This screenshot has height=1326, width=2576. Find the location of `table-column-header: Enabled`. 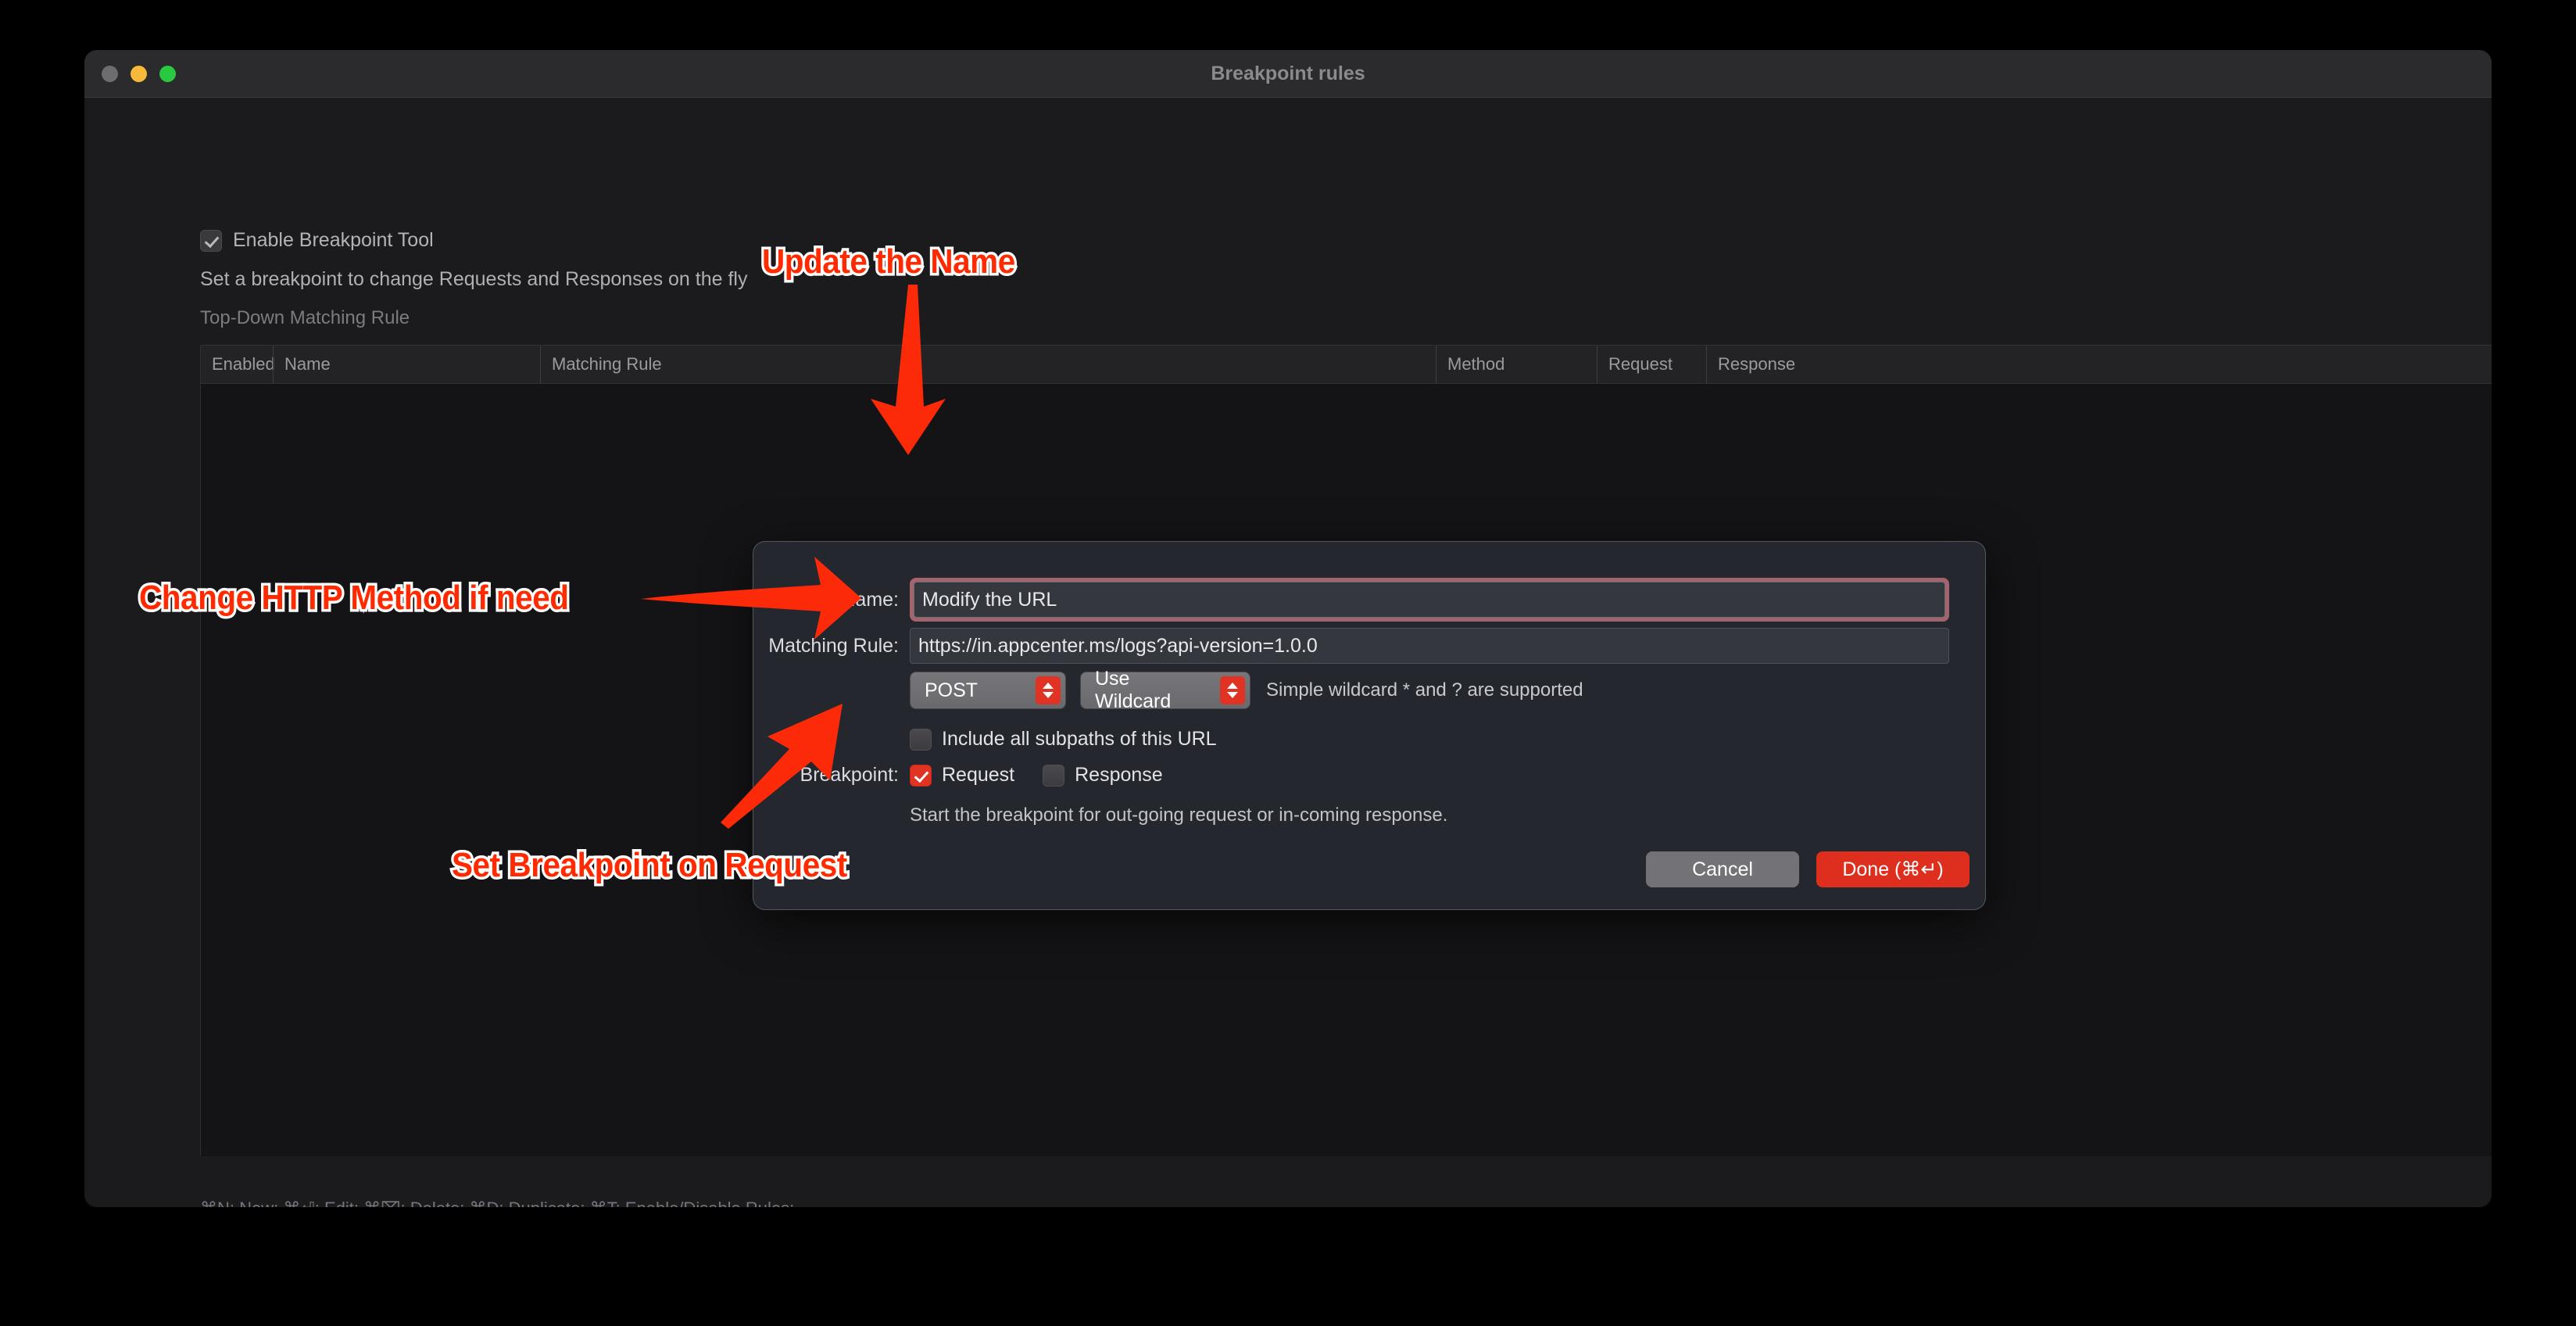

table-column-header: Enabled is located at coordinates (238, 364).